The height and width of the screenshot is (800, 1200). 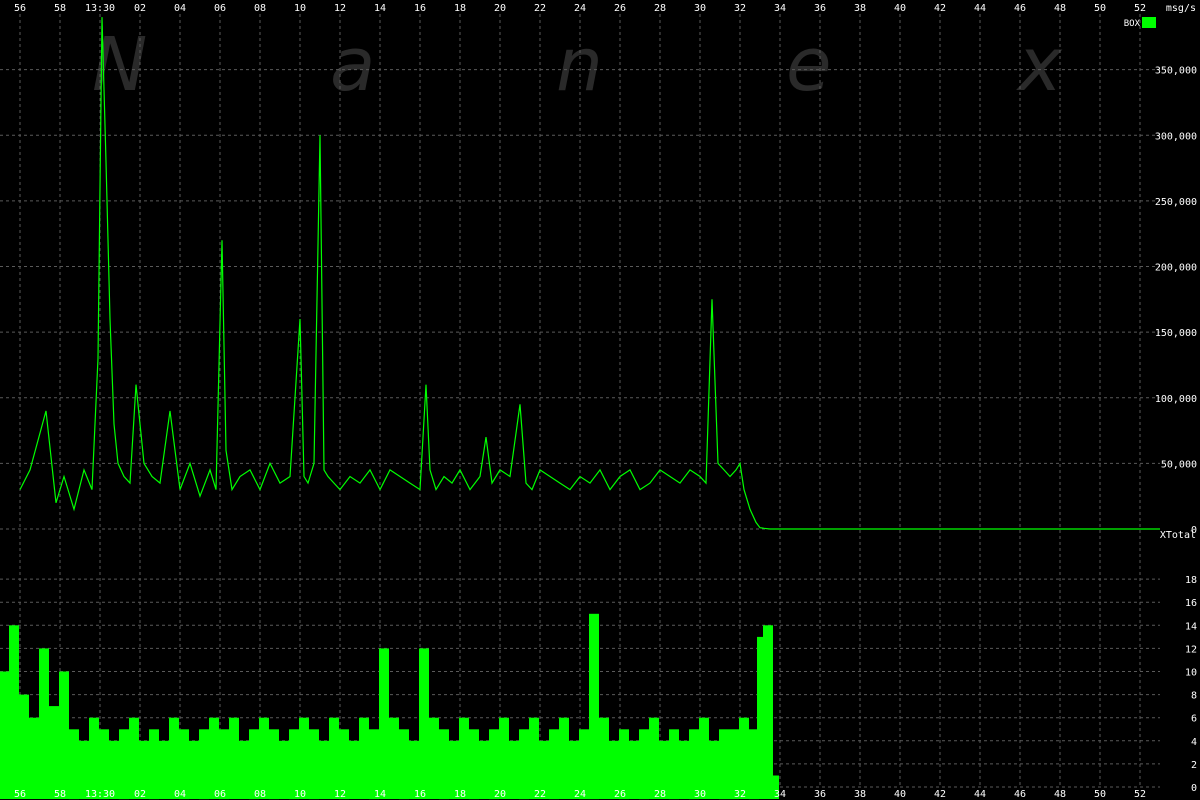 What do you see at coordinates (620, 8) in the screenshot?
I see `x-tick-label-top: 26` at bounding box center [620, 8].